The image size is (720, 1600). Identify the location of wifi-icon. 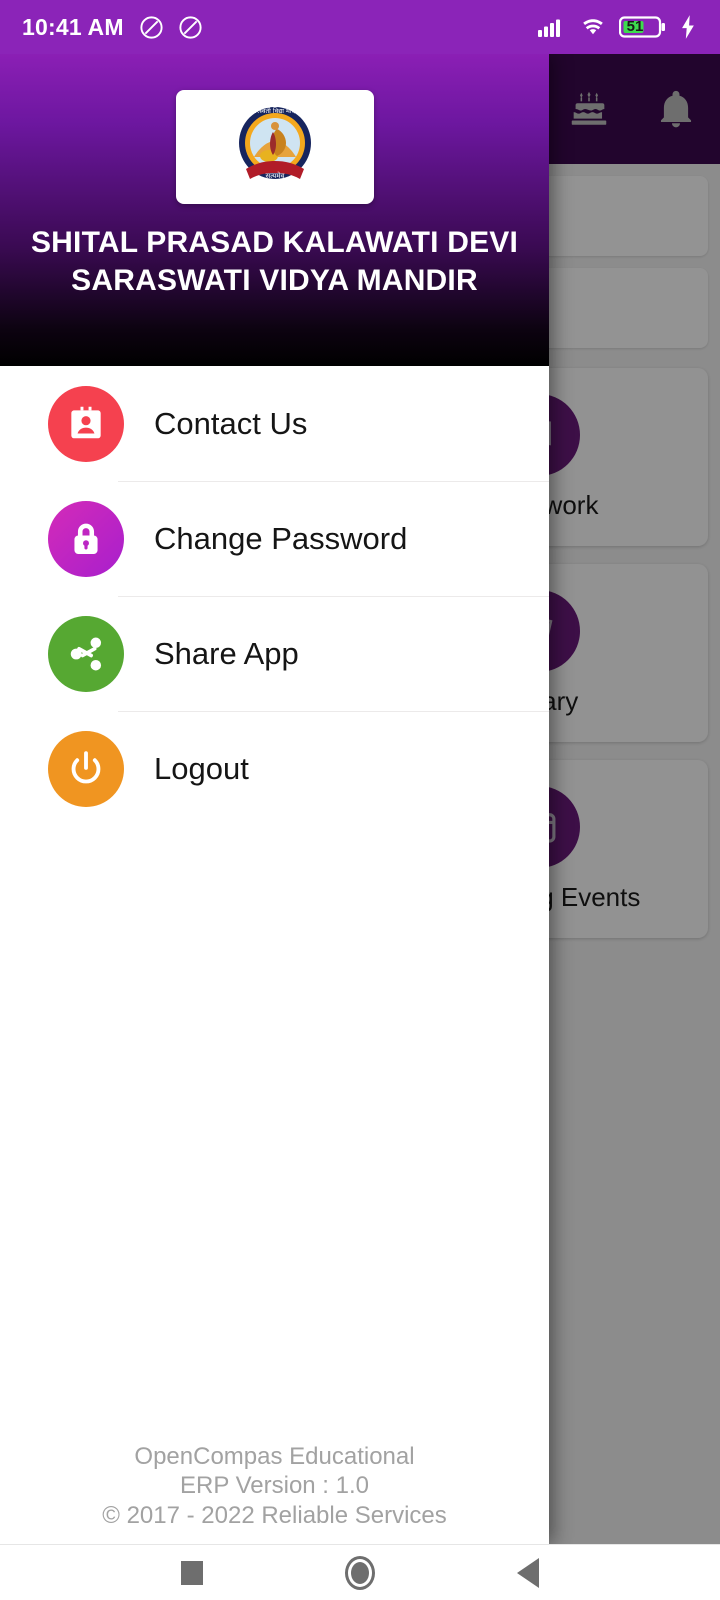
(593, 27).